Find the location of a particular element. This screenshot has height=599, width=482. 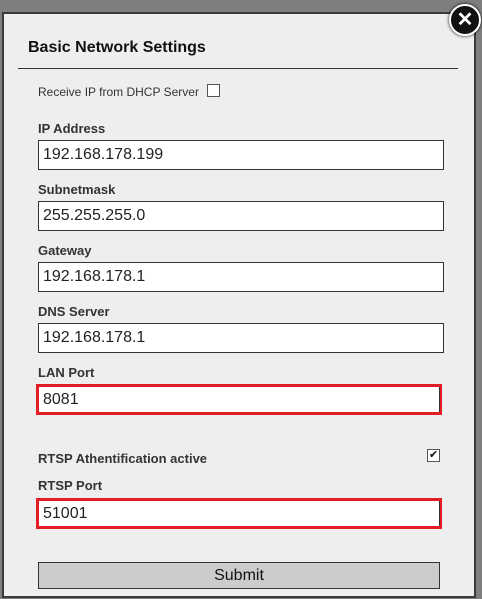

dialog-title: Basic Network Settings is located at coordinates (117, 47).